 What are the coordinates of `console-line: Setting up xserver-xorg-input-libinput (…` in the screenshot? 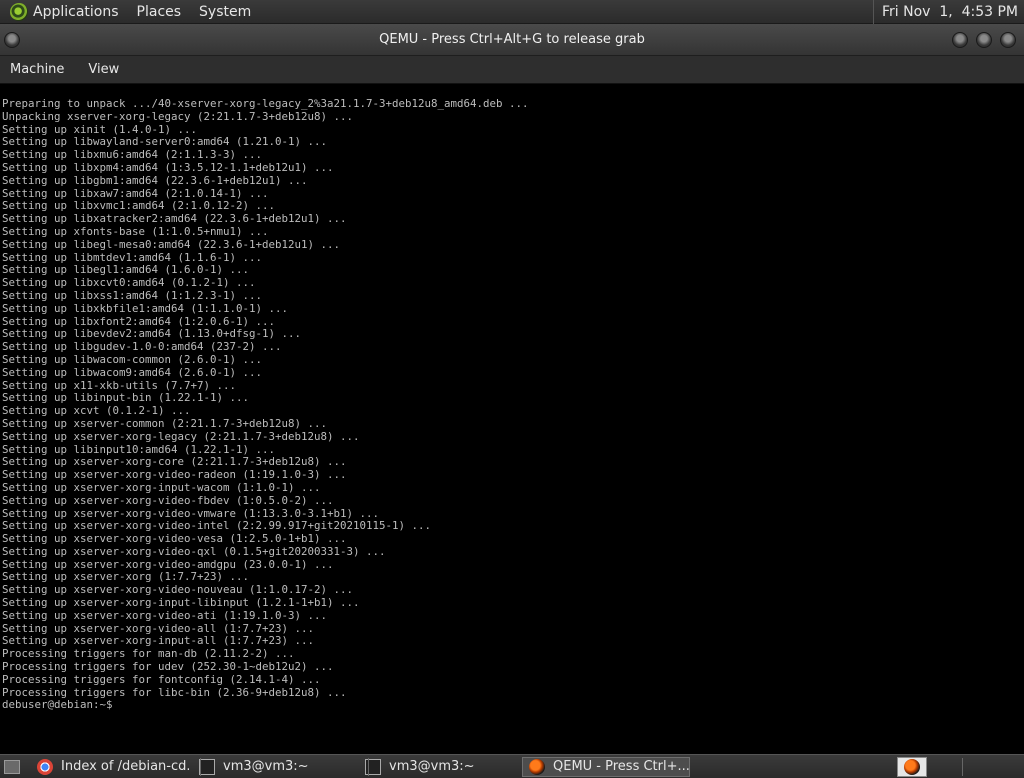 It's located at (181, 603).